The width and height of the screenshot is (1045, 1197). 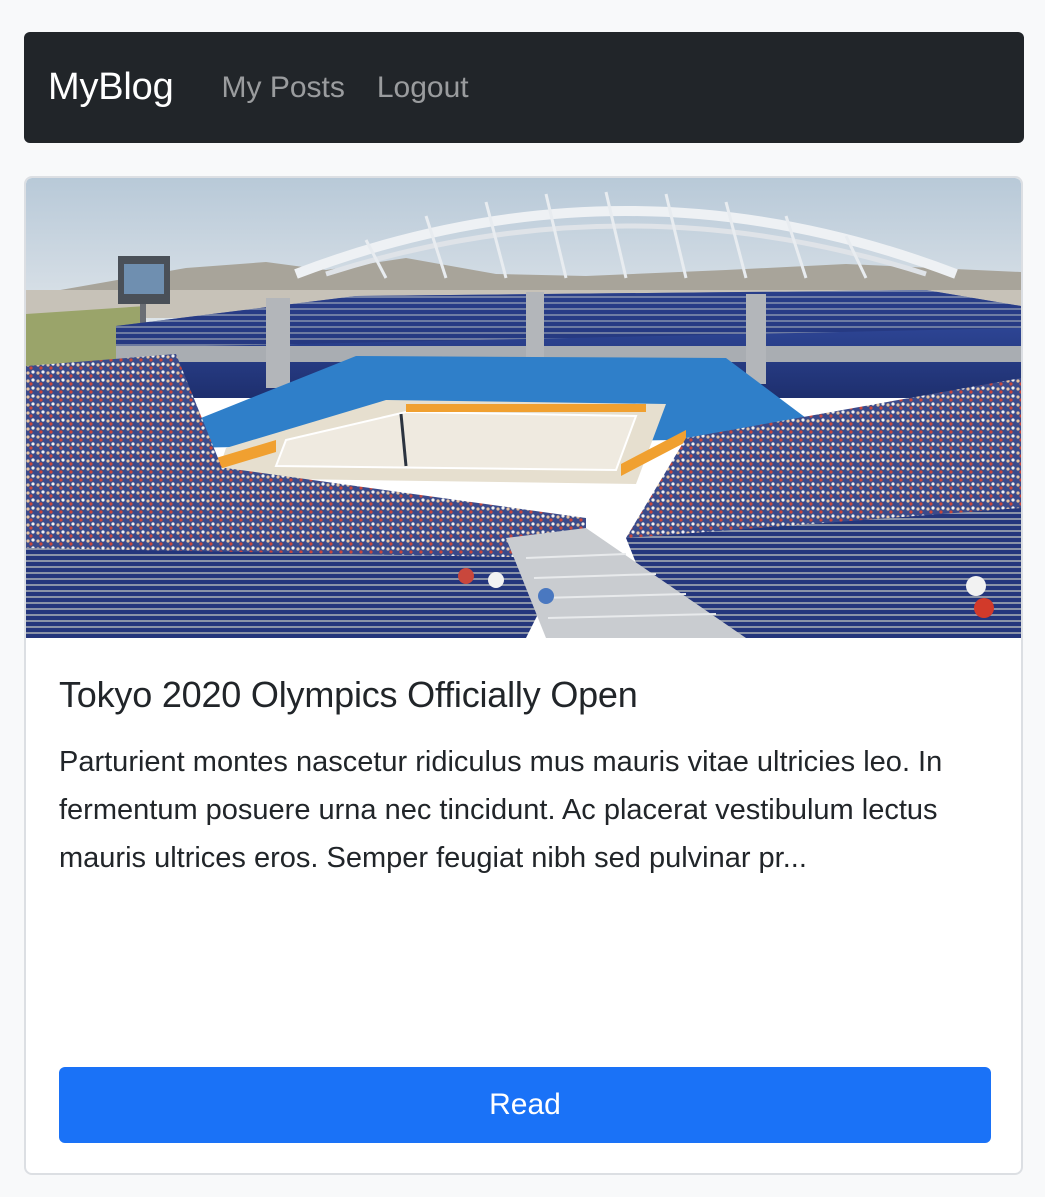 I want to click on nav-link-logout: Logout, so click(x=423, y=88).